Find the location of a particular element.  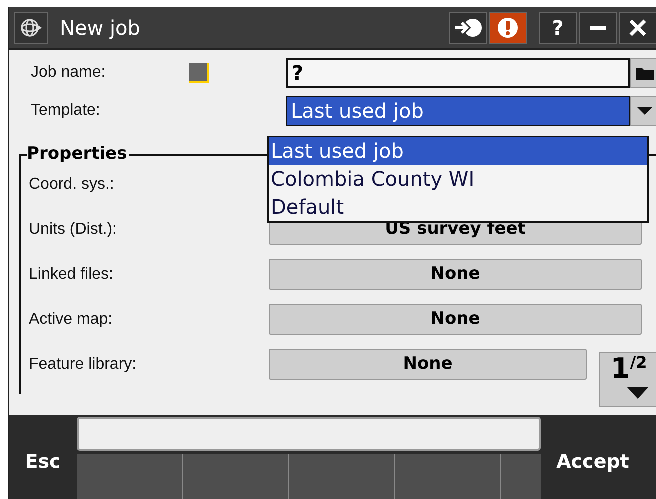

warning-icon is located at coordinates (508, 27).